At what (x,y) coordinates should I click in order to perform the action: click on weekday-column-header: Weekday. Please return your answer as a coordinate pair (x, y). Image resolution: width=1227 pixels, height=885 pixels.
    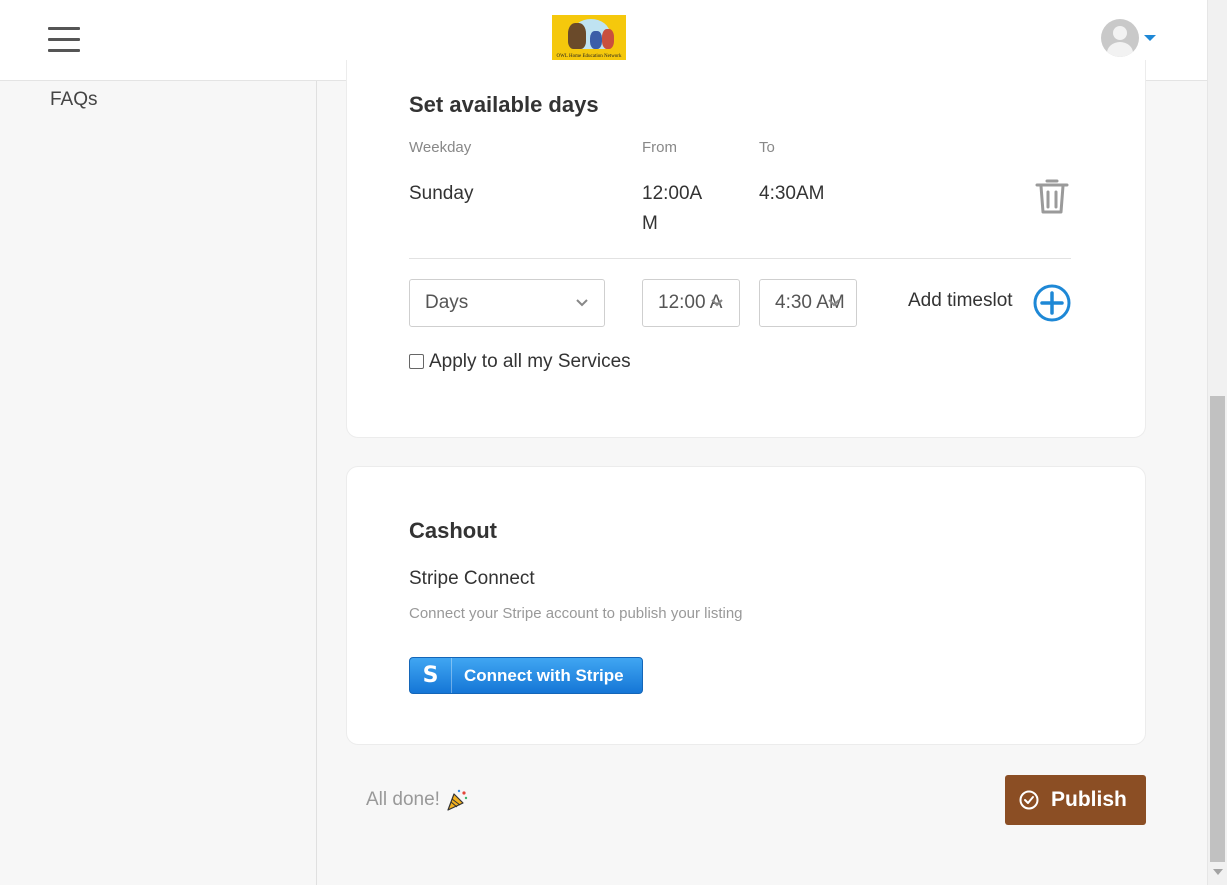
    Looking at the image, I should click on (440, 147).